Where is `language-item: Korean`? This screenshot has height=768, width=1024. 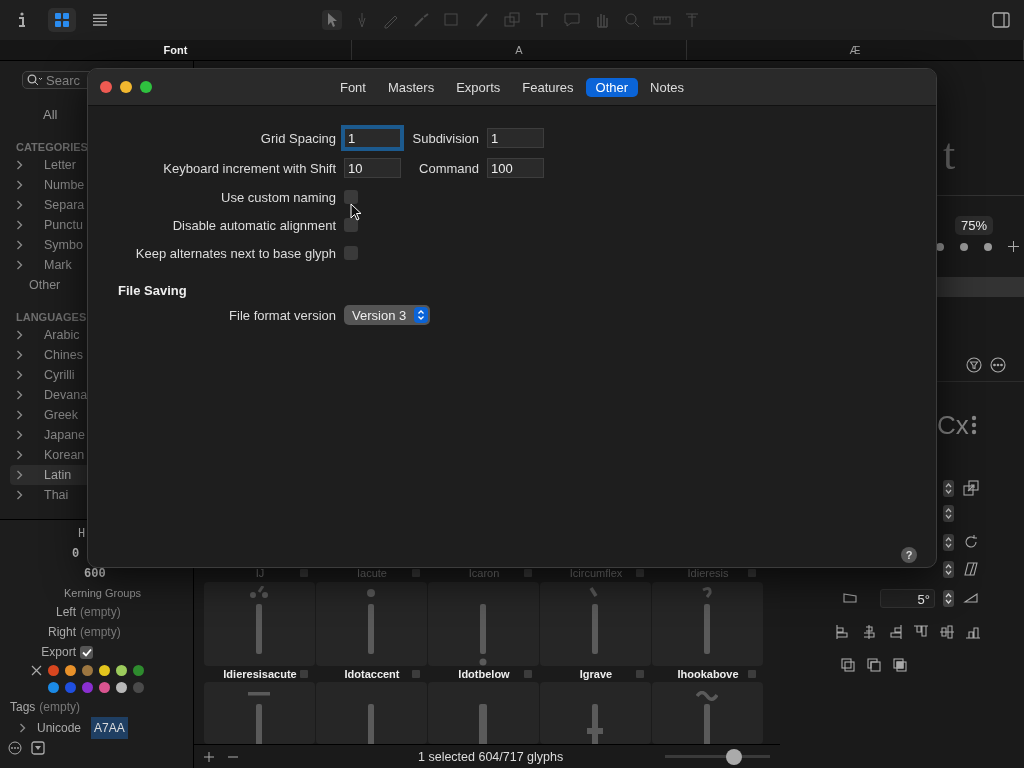
language-item: Korean is located at coordinates (64, 455).